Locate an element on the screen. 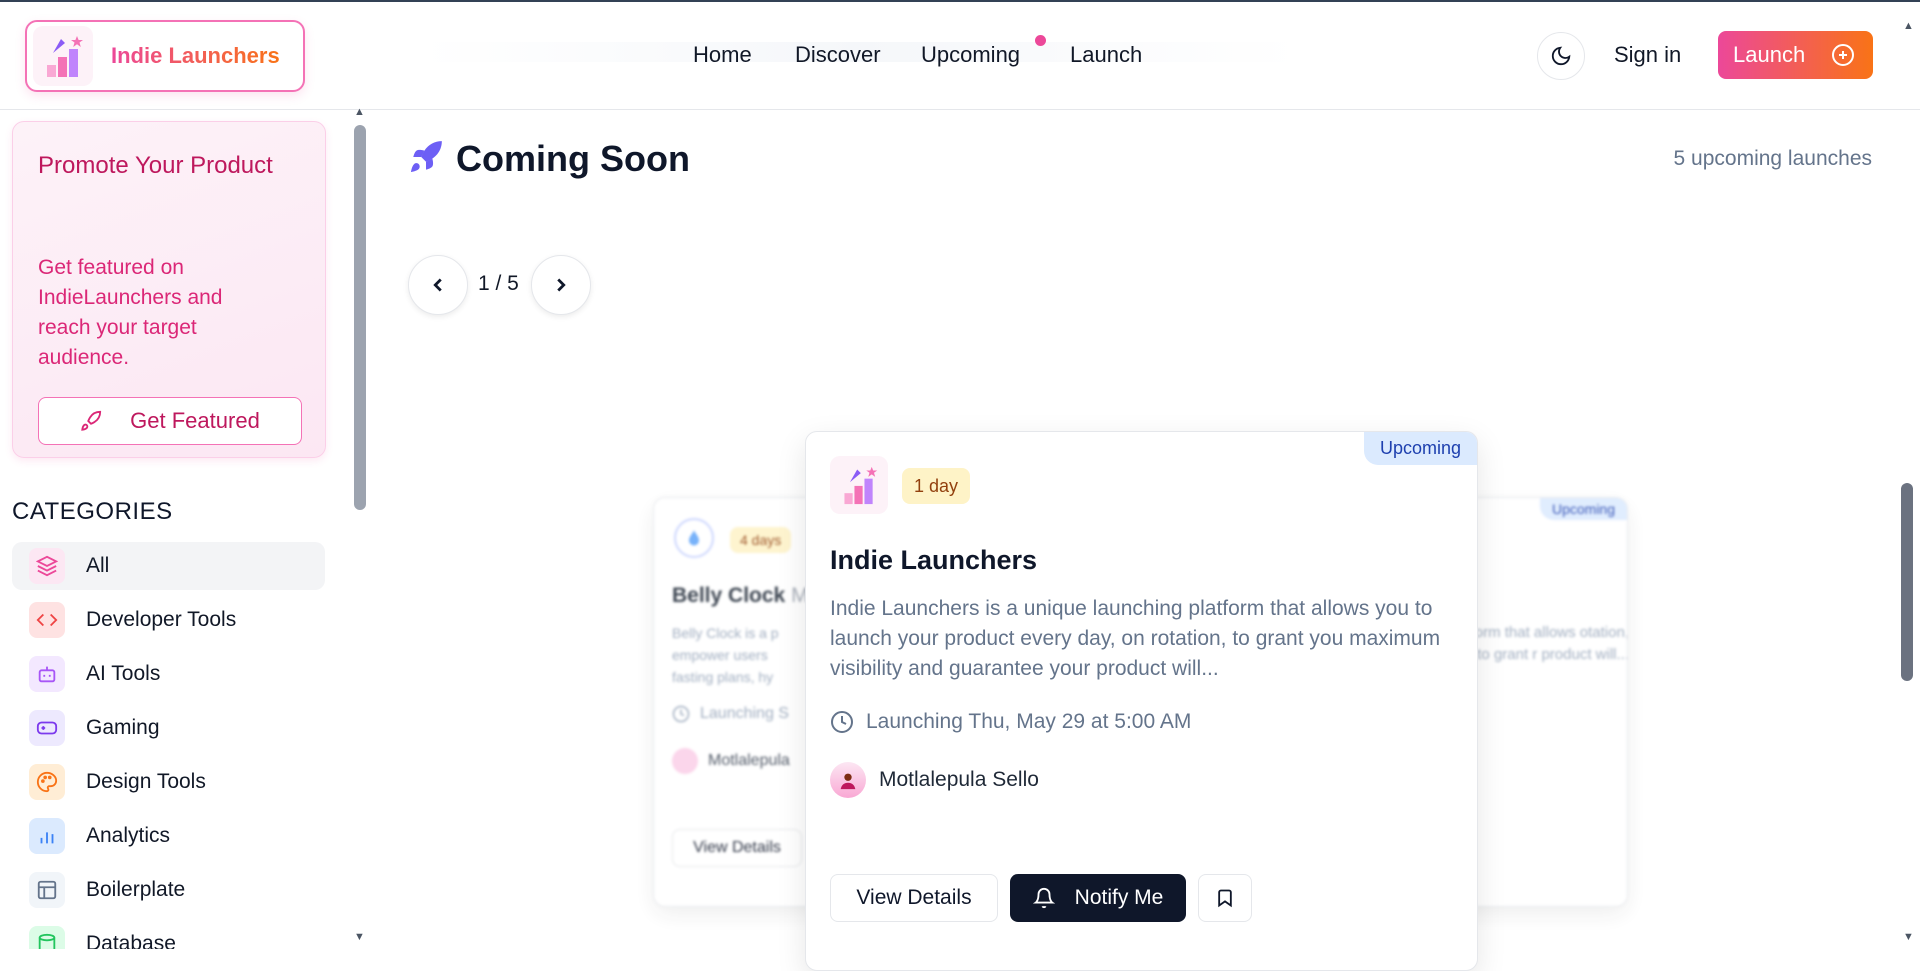 This screenshot has height=971, width=1920. category-label: Developer Tools is located at coordinates (161, 619).